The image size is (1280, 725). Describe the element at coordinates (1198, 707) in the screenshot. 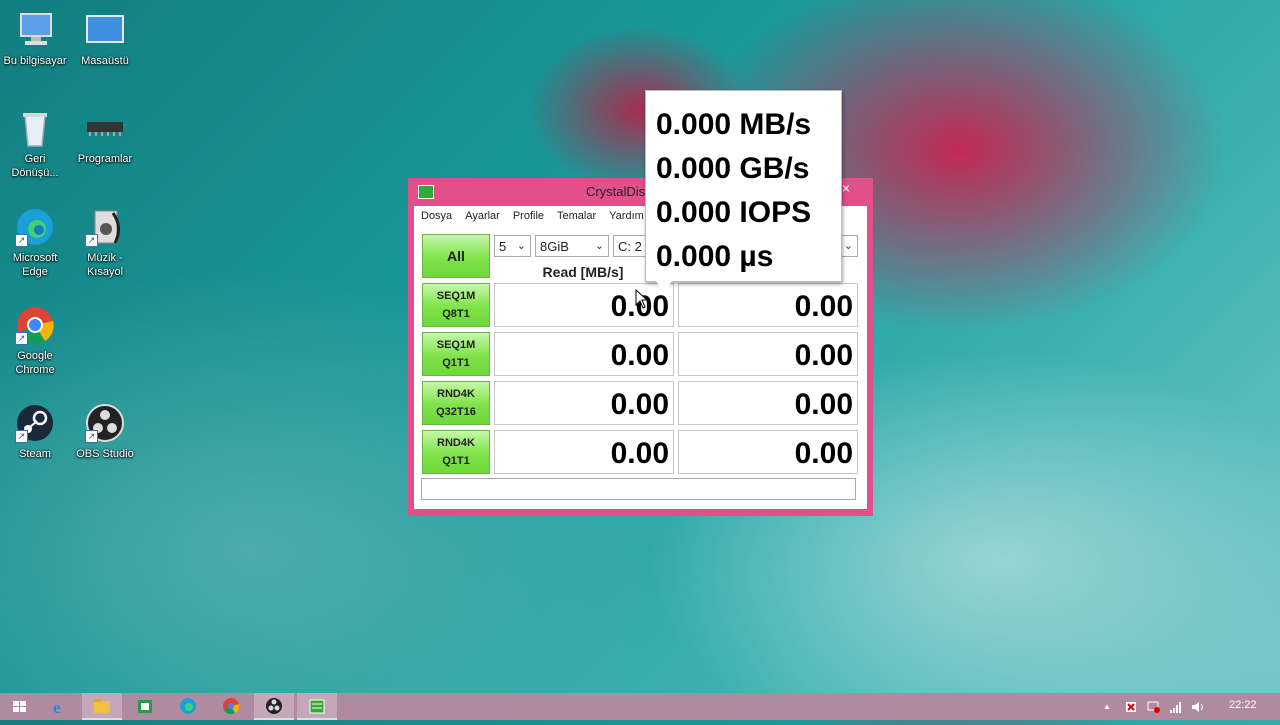

I see `volume-icon` at that location.